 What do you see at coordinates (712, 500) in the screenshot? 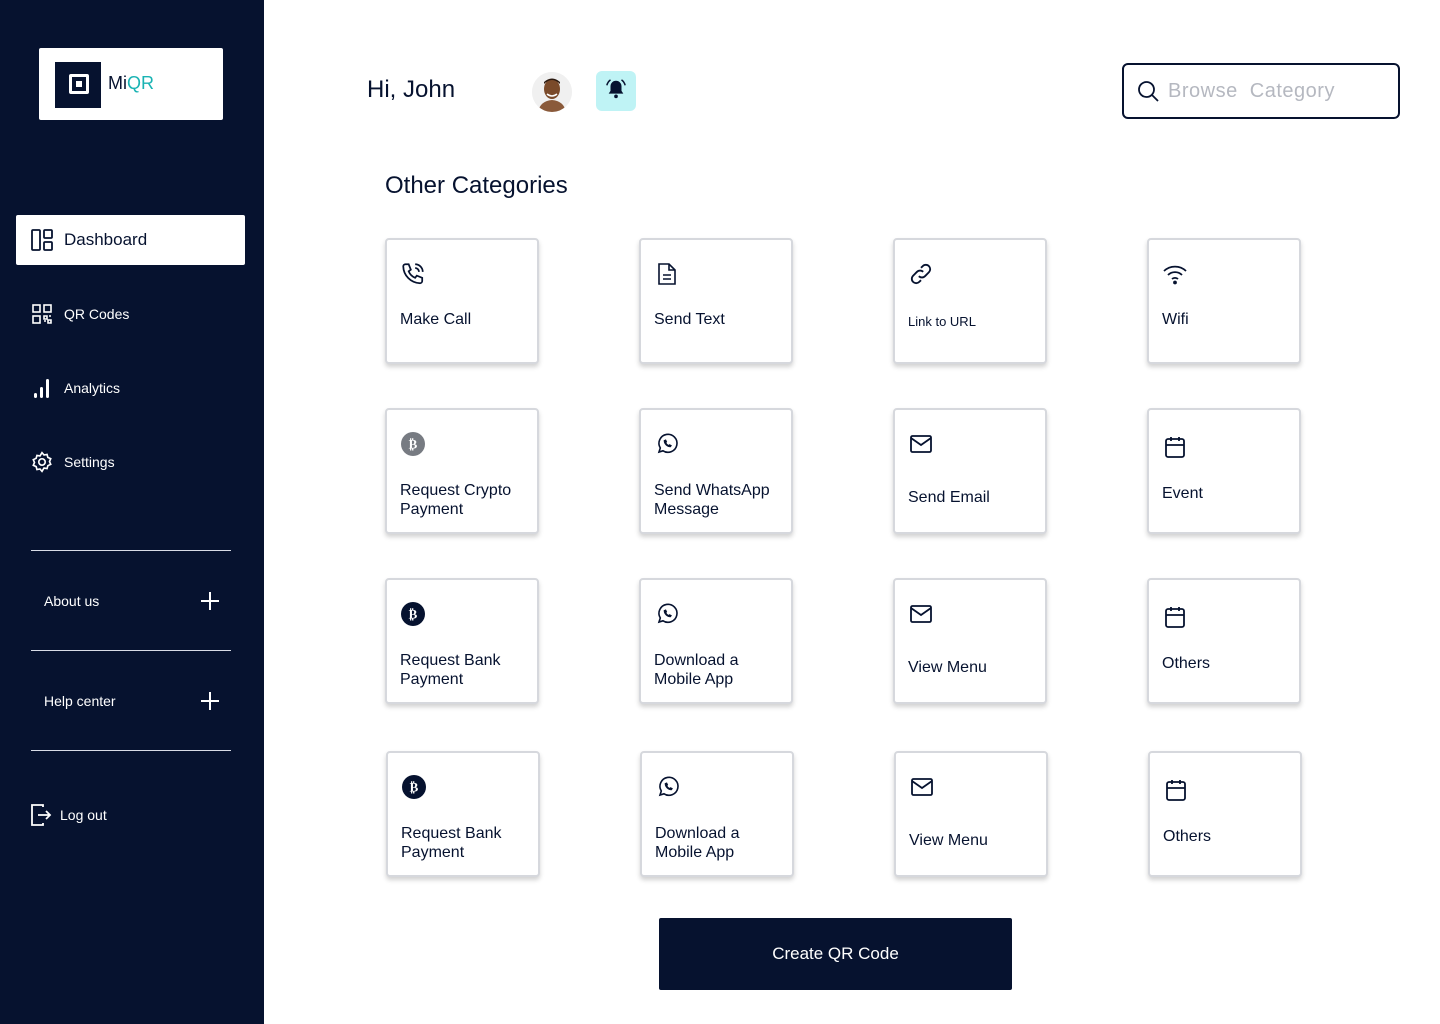
I see `card-label: Send WhatsApp Message` at bounding box center [712, 500].